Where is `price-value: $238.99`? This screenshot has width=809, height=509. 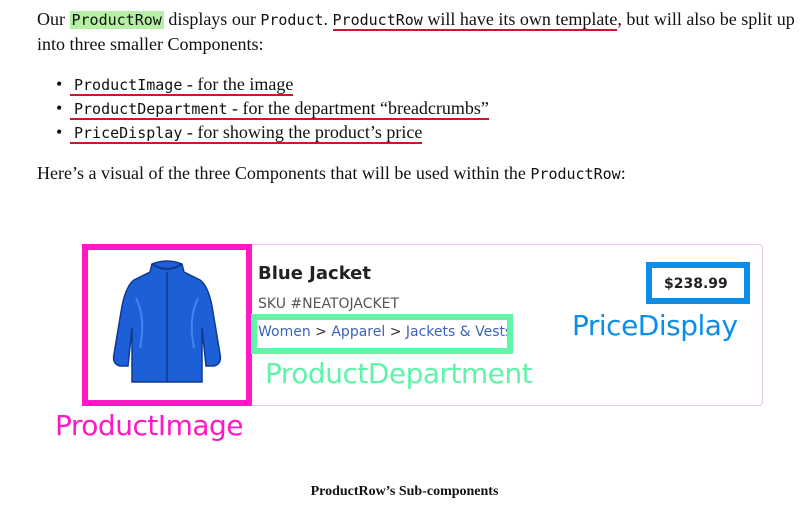
price-value: $238.99 is located at coordinates (696, 284).